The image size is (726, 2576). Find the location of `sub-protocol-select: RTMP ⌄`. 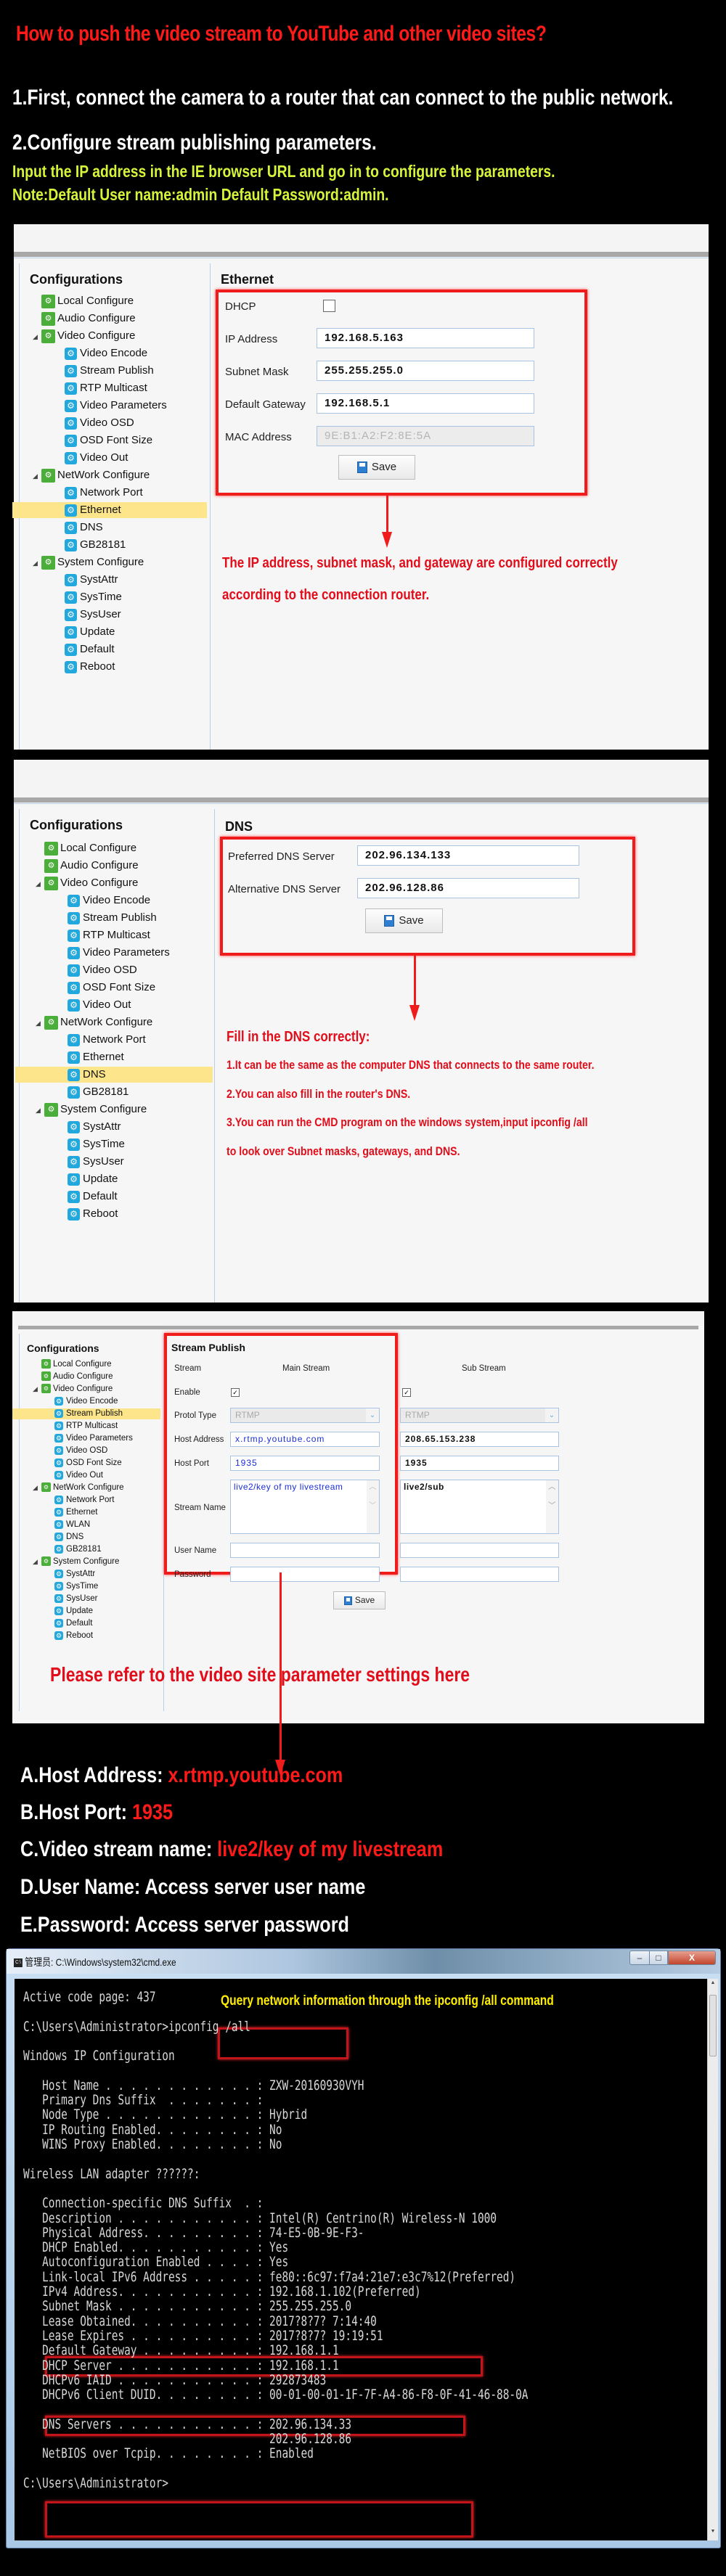

sub-protocol-select: RTMP ⌄ is located at coordinates (479, 1415).